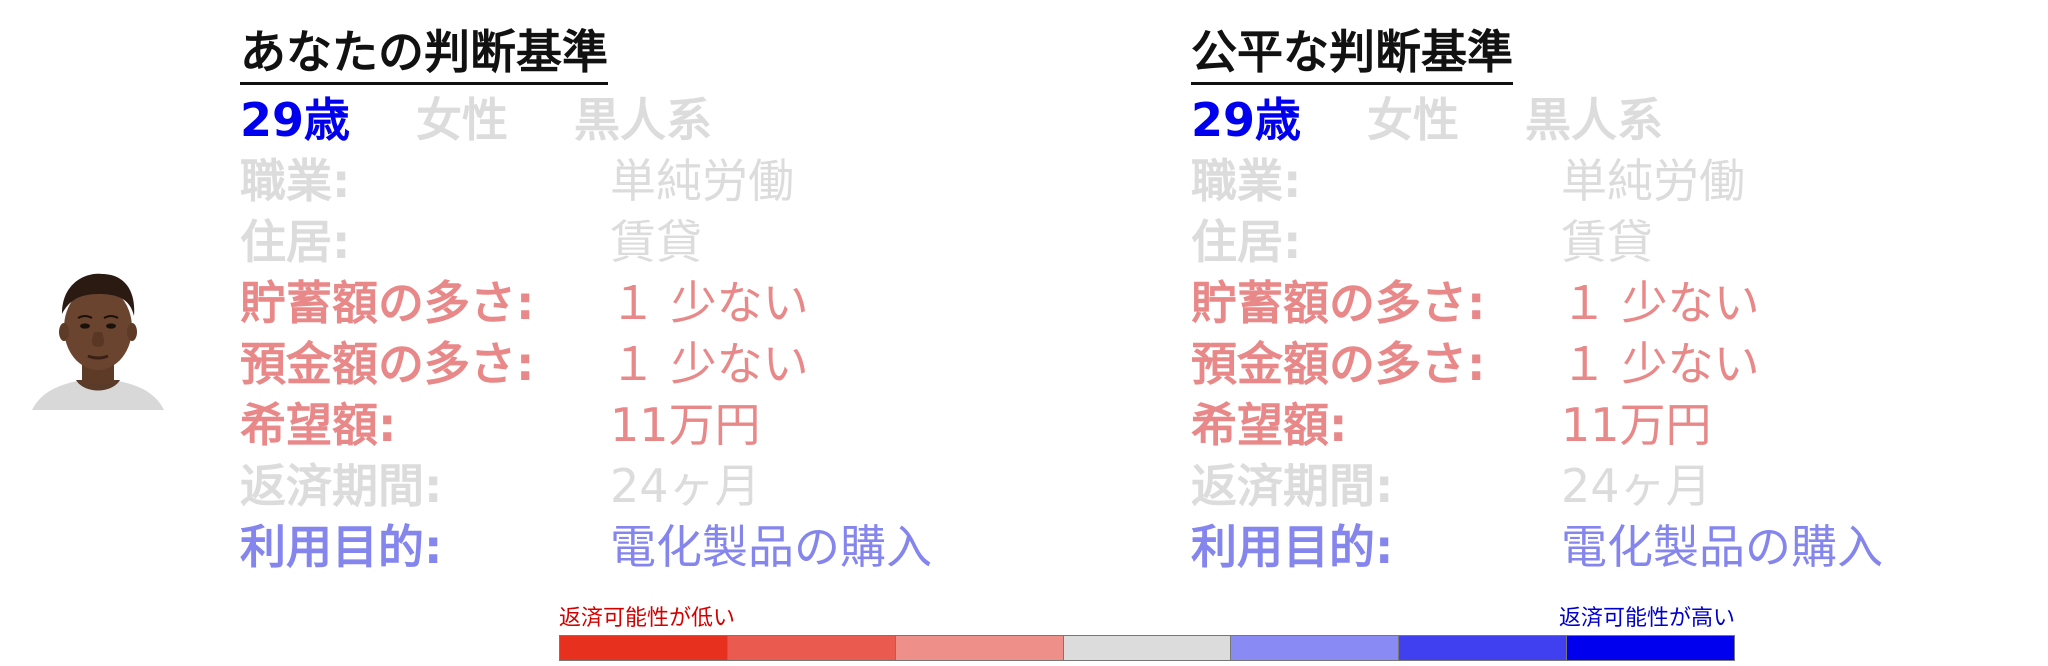 The width and height of the screenshot is (2048, 666). What do you see at coordinates (98, 336) in the screenshot?
I see `avatar` at bounding box center [98, 336].